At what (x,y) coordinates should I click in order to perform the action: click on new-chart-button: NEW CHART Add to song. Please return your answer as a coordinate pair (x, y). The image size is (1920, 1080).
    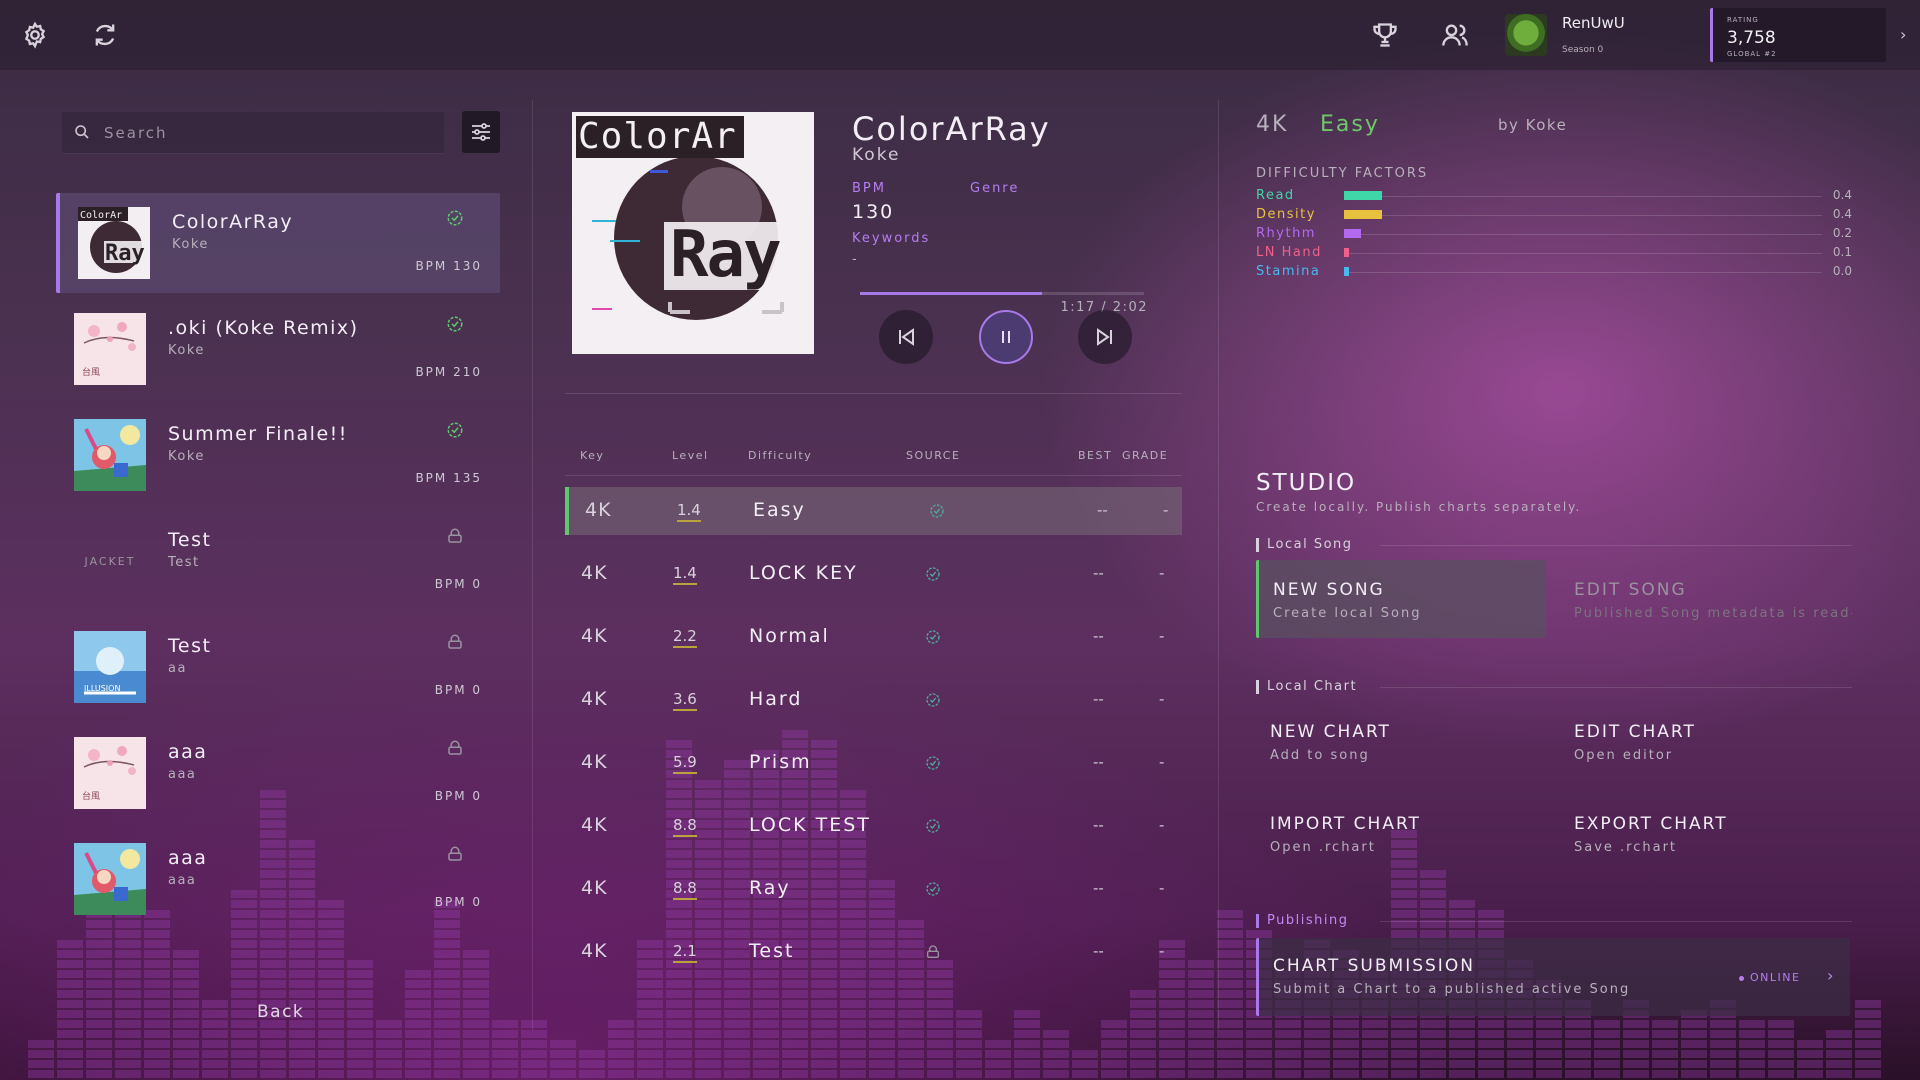
    Looking at the image, I should click on (1401, 741).